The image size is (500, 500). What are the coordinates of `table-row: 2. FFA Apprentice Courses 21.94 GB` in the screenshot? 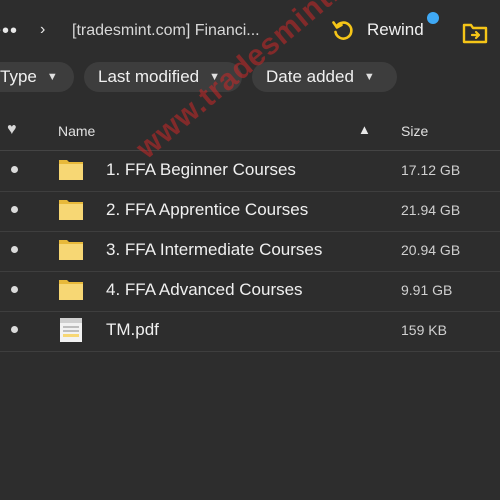 It's located at (250, 211).